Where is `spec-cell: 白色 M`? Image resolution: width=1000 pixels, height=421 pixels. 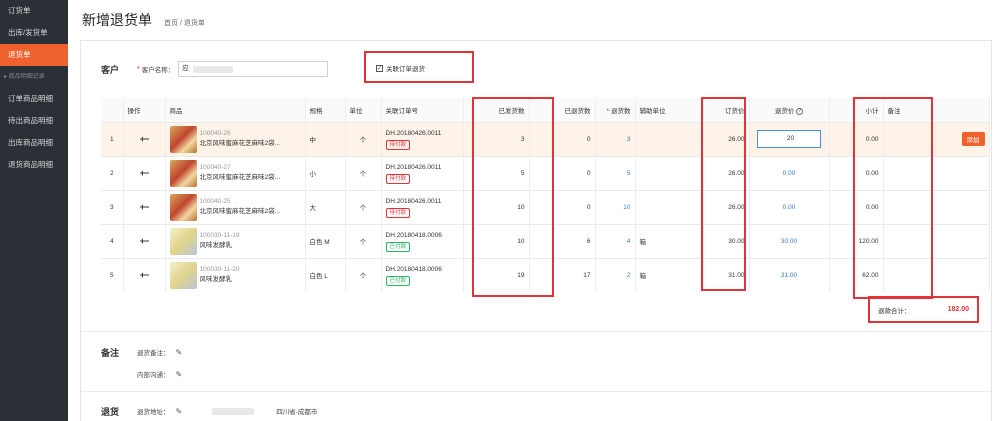 spec-cell: 白色 M is located at coordinates (325, 240).